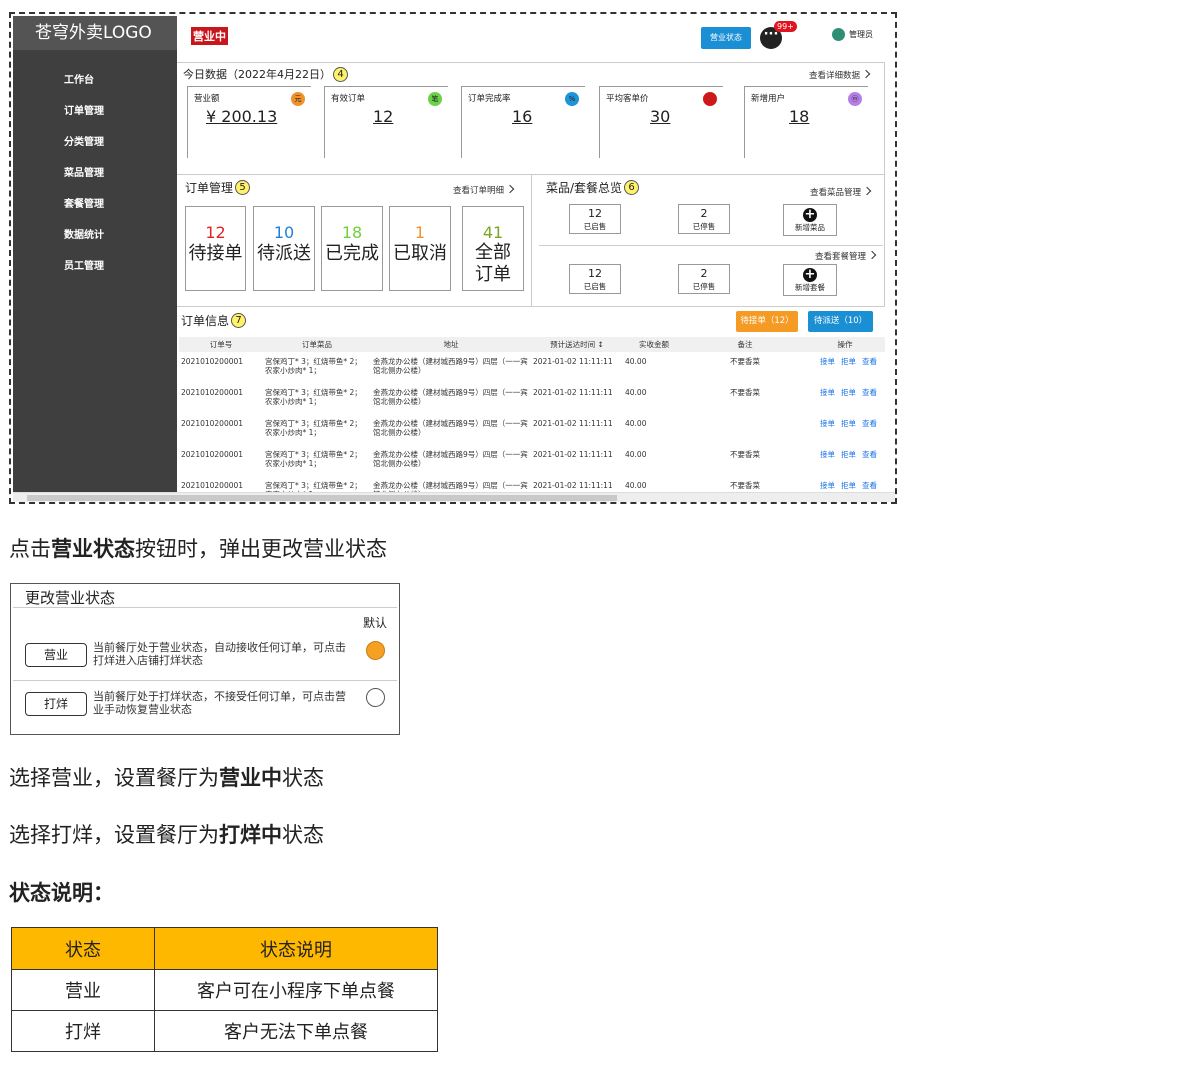 The image size is (1179, 1068). What do you see at coordinates (296, 1031) in the screenshot?
I see `table-cell: 客户无法下单点餐` at bounding box center [296, 1031].